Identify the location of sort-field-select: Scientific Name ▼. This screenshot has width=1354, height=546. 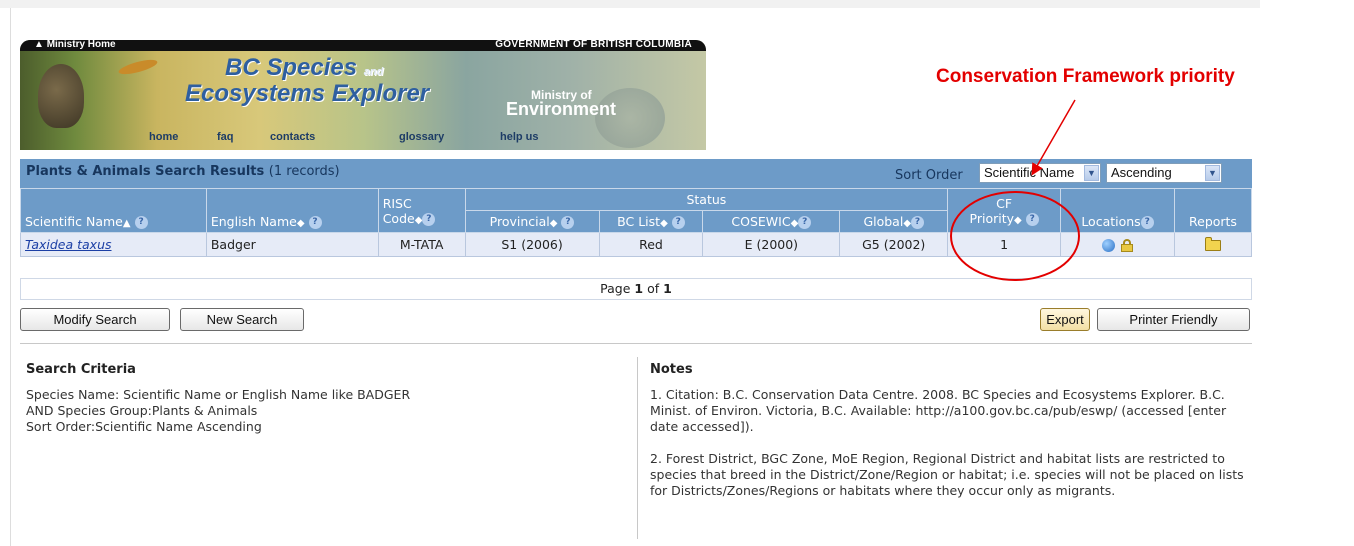
(1040, 173).